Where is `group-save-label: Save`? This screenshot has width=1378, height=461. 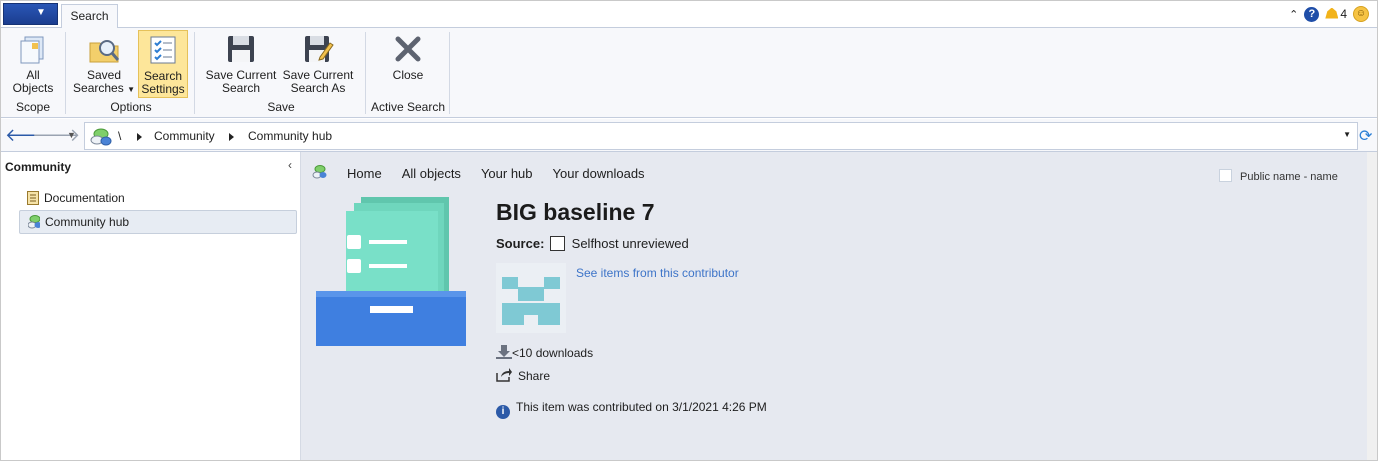
group-save-label: Save is located at coordinates (281, 107).